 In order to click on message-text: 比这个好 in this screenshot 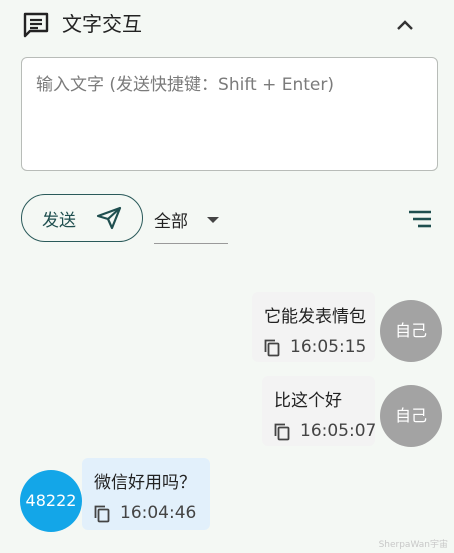, I will do `click(308, 401)`.